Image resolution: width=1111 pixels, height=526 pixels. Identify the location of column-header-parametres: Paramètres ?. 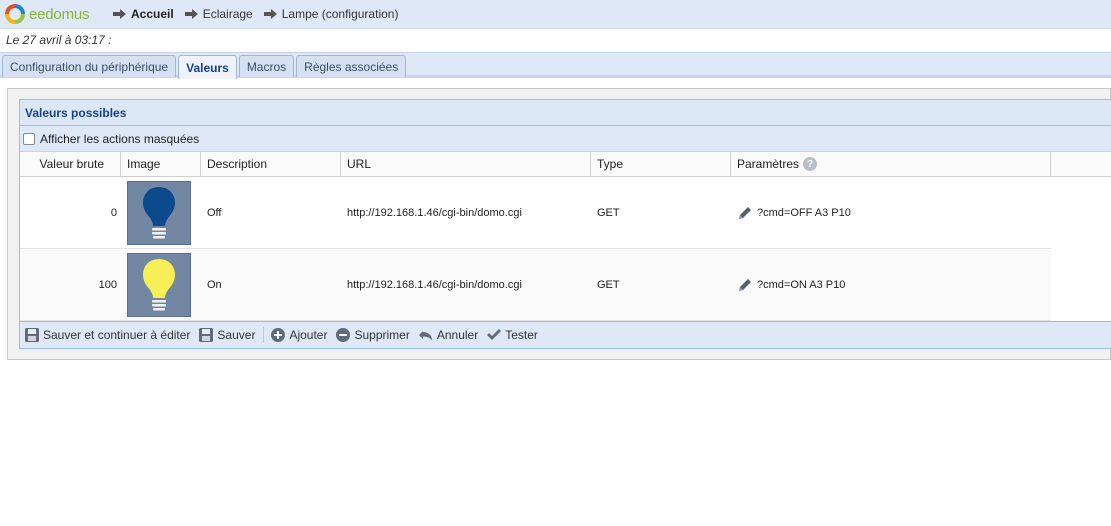
(891, 164).